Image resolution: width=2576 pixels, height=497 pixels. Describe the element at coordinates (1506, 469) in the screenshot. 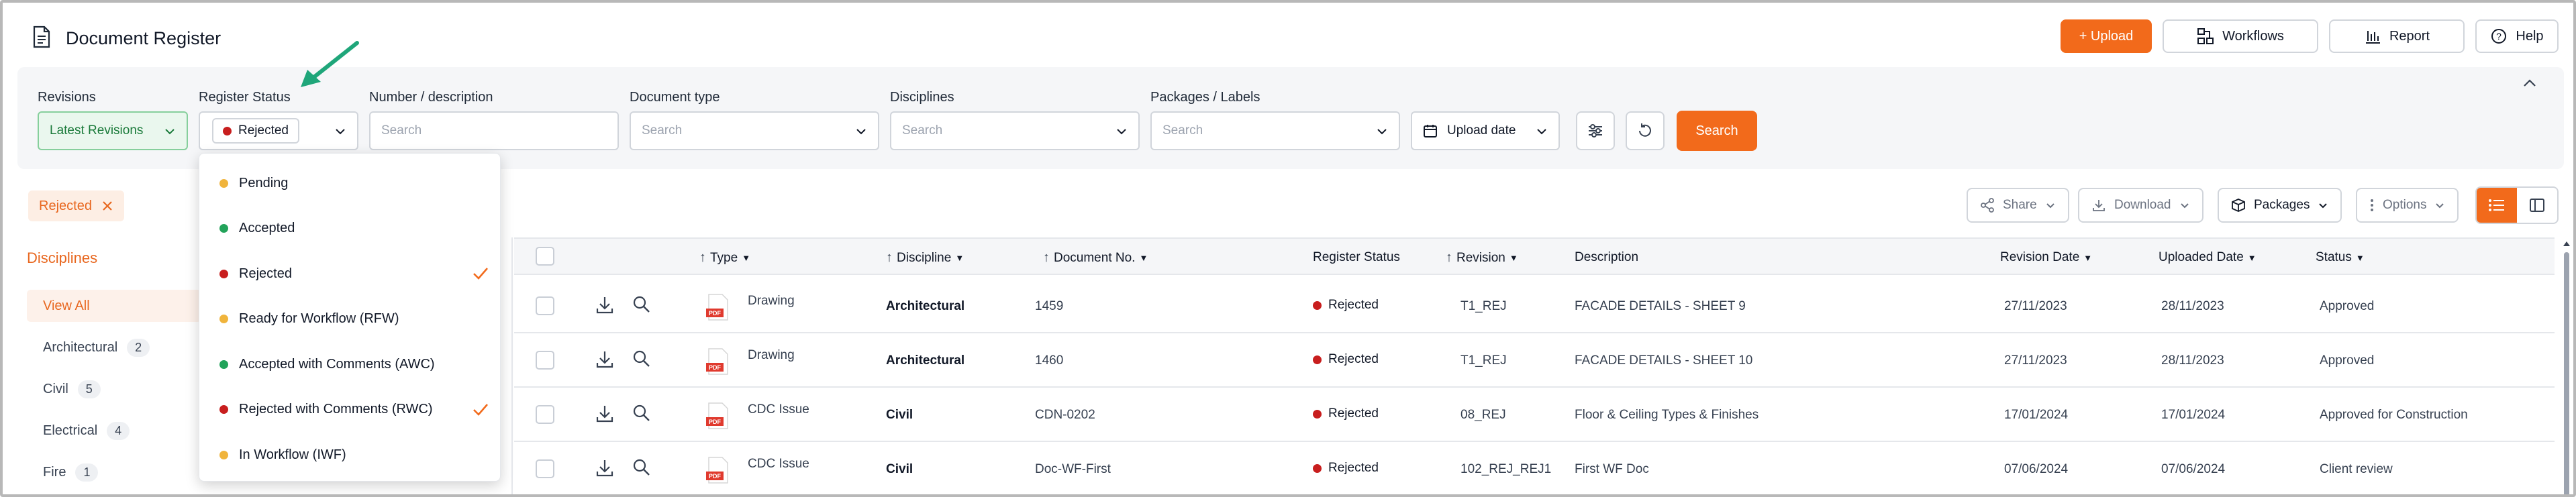

I see `revision-cell: 102_REJ_REJ1` at that location.